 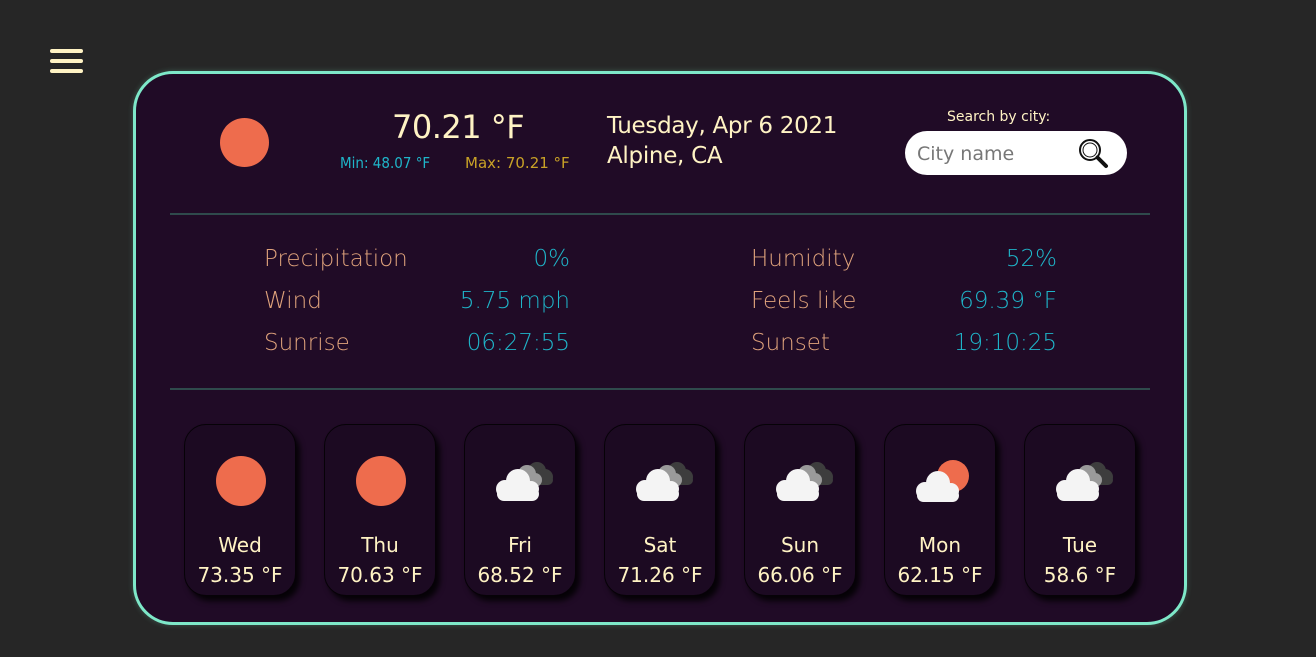 I want to click on hamburger-menu-icon, so click(x=66, y=61).